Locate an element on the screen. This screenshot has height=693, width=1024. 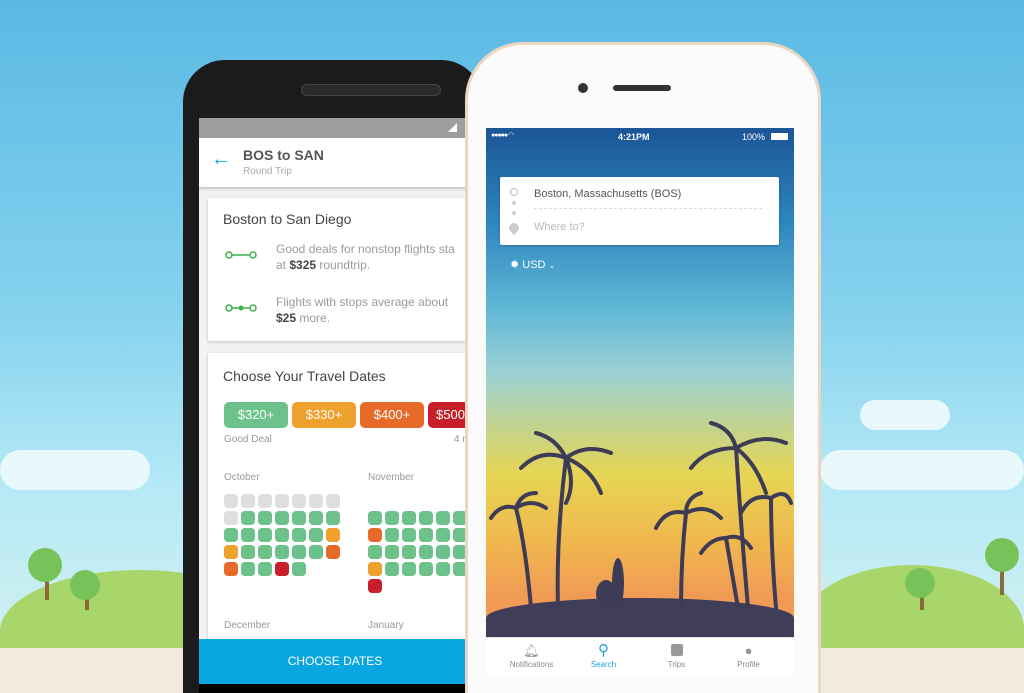
chevron-down-icon: ⌄ is located at coordinates (552, 265).